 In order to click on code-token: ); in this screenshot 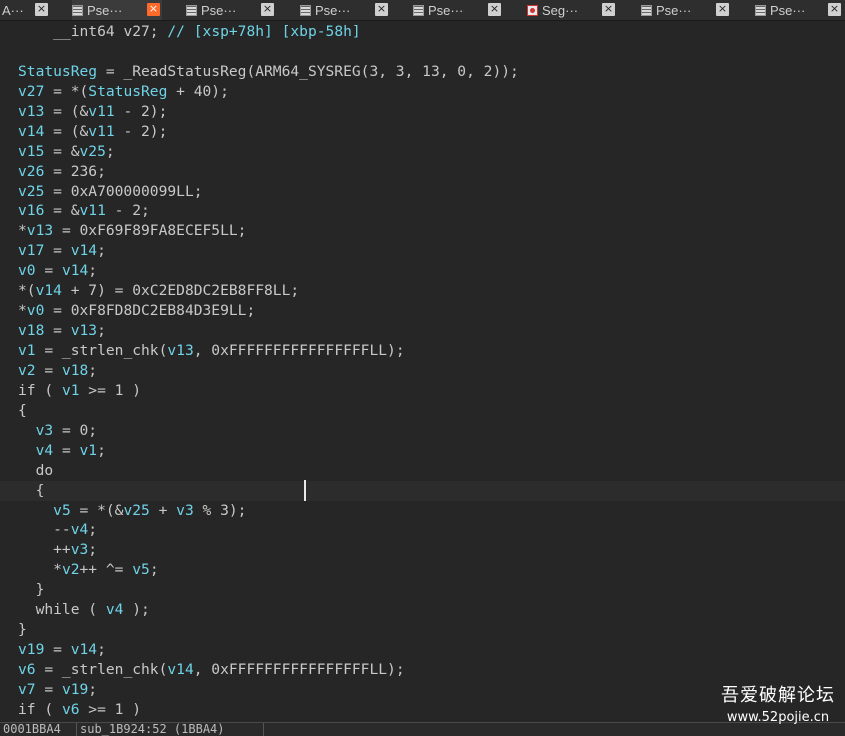, I will do `click(136, 610)`.